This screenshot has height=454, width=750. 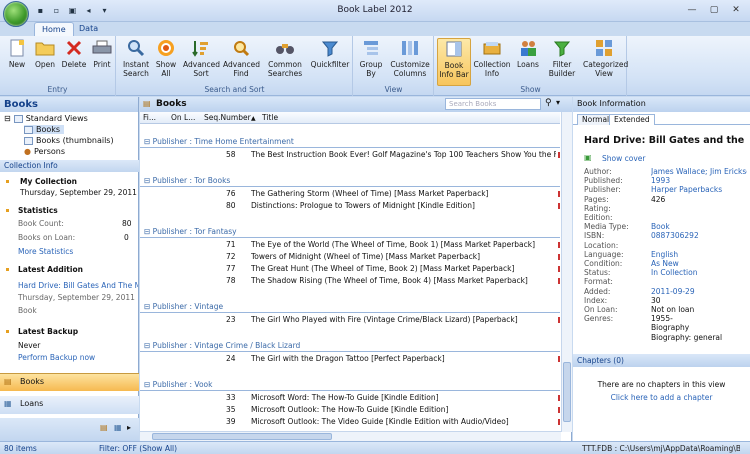 What do you see at coordinates (673, 291) in the screenshot?
I see `field-value: 2011-09-29` at bounding box center [673, 291].